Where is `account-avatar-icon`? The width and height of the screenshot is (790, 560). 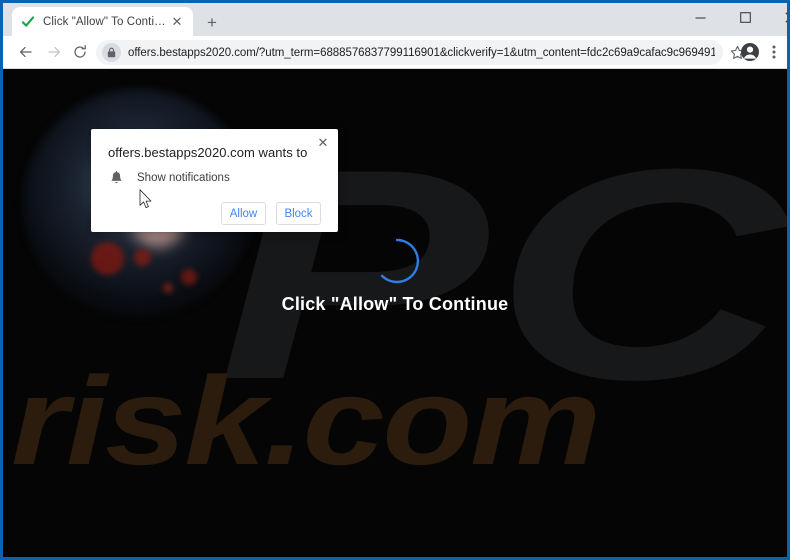 account-avatar-icon is located at coordinates (750, 52).